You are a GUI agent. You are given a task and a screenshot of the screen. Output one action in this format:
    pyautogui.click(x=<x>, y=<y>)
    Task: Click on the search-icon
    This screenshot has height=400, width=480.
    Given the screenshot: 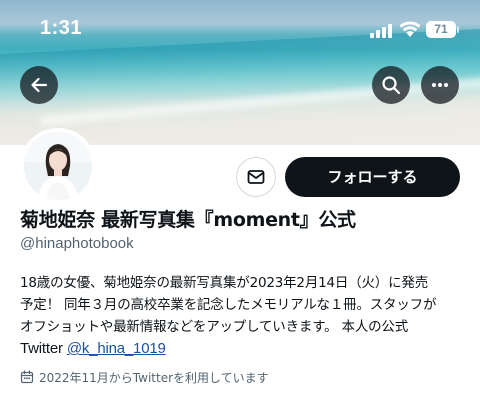 What is the action you would take?
    pyautogui.click(x=391, y=85)
    